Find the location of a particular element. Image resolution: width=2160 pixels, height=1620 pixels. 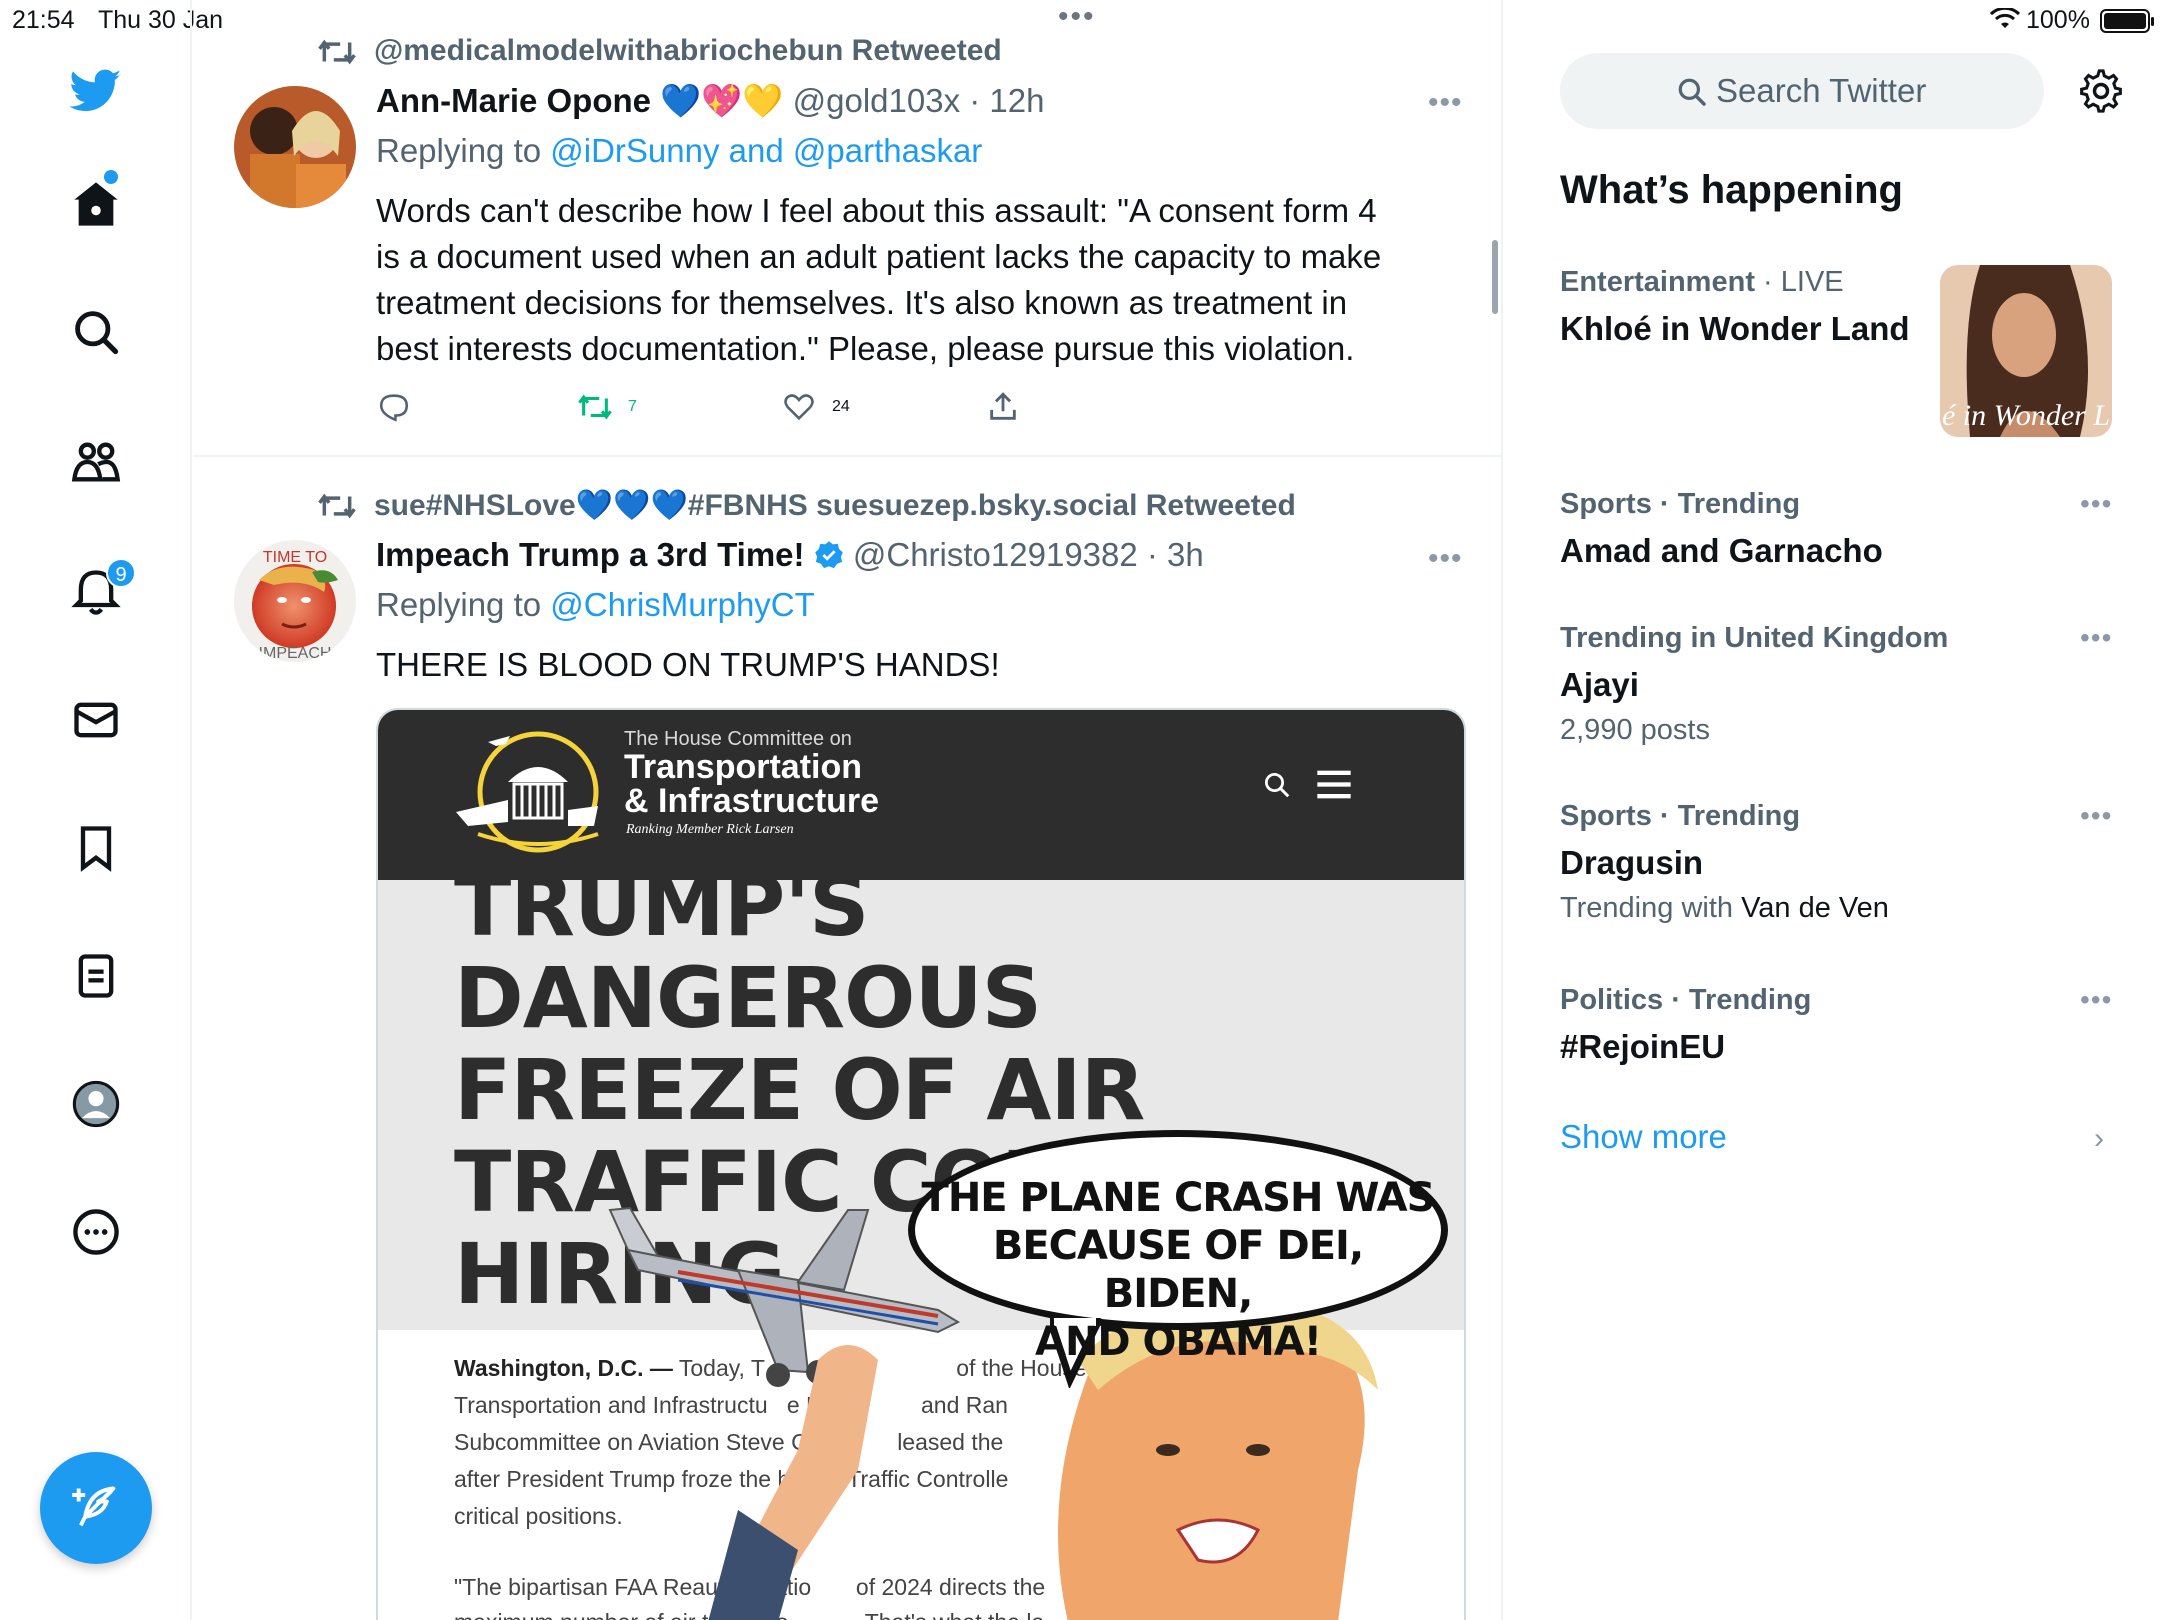

tweet-divider is located at coordinates (848, 456).